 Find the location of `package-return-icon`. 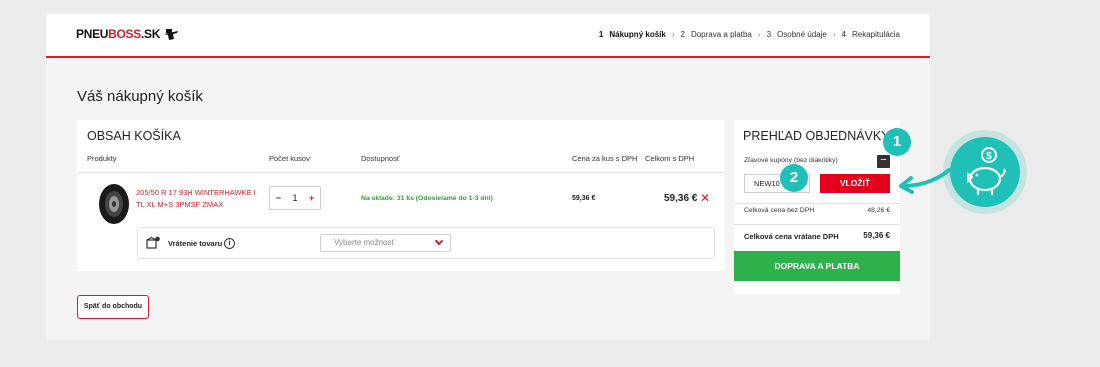

package-return-icon is located at coordinates (153, 242).